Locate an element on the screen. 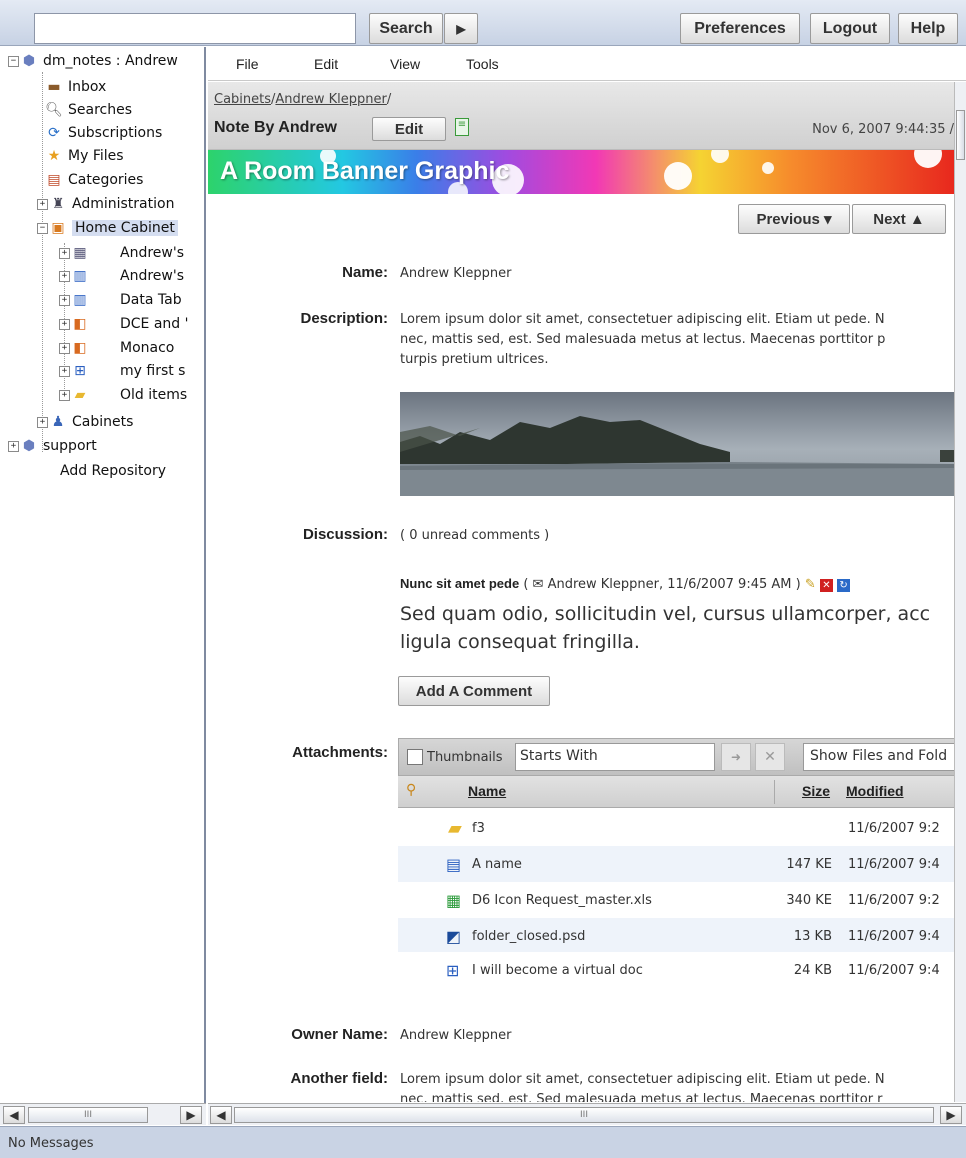 Image resolution: width=966 pixels, height=1158 pixels. tree-repo-dm-notes: − ⬢ dm_notes : Andrew is located at coordinates (93, 61).